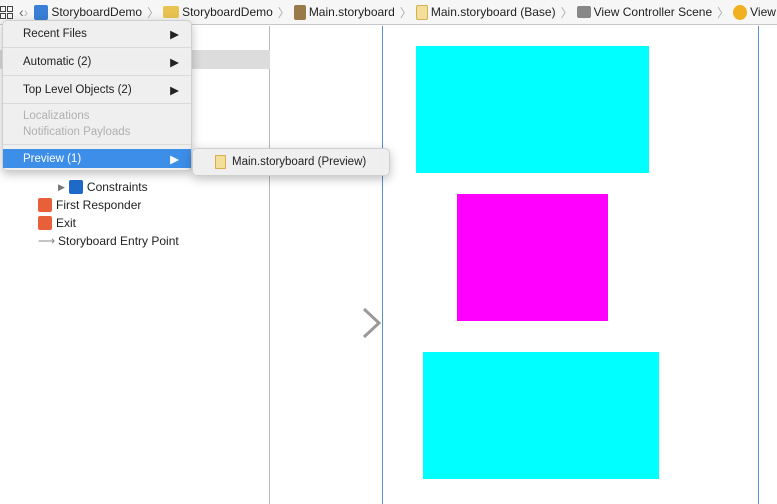 The image size is (777, 504). I want to click on outline-row-first-responder: First Responder, so click(89, 205).